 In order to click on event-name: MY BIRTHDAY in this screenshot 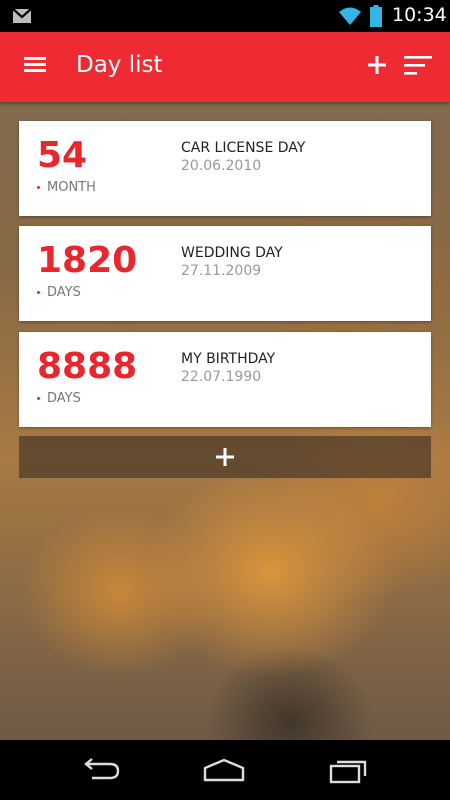, I will do `click(228, 359)`.